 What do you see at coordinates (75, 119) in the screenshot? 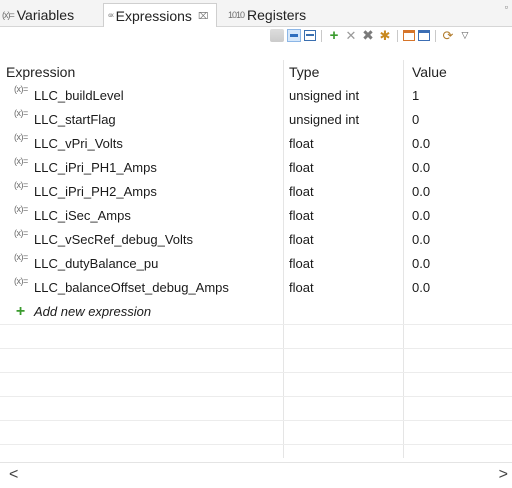
I see `expression-name: LLC_startFlag` at bounding box center [75, 119].